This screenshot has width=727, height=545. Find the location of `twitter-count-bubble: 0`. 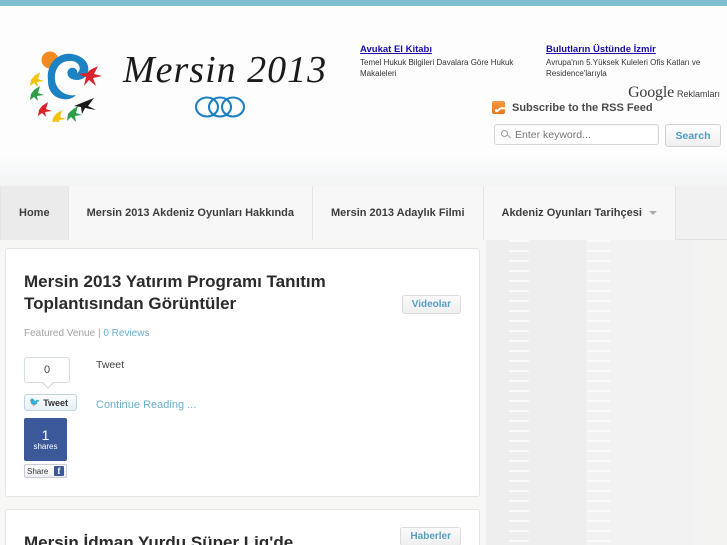

twitter-count-bubble: 0 is located at coordinates (47, 373).